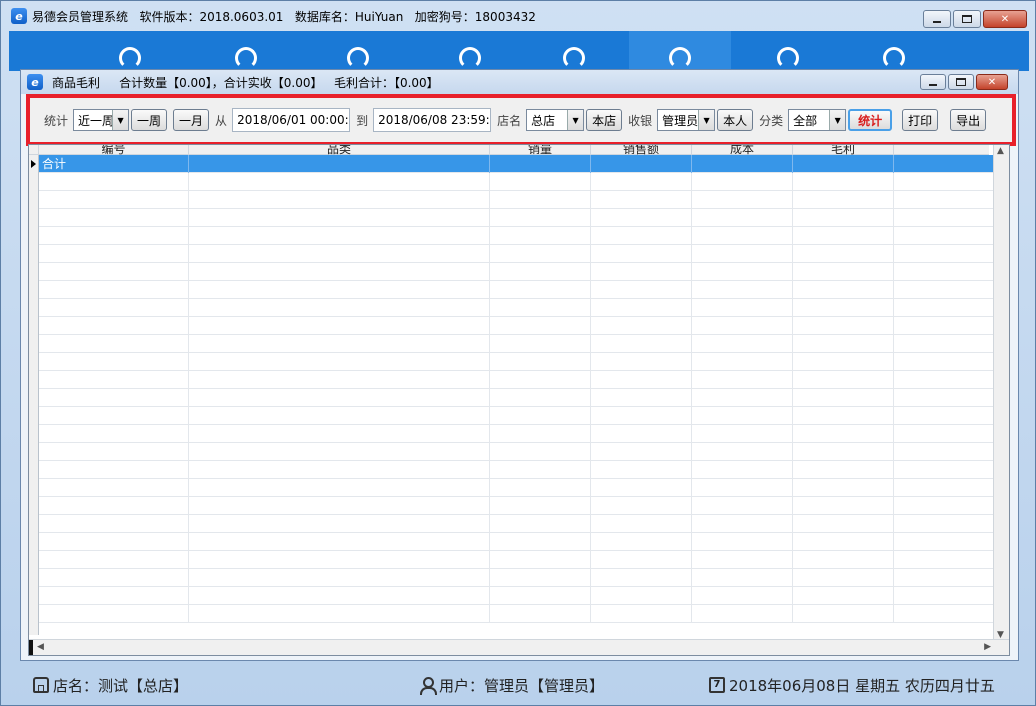 Image resolution: width=1036 pixels, height=706 pixels. What do you see at coordinates (246, 58) in the screenshot?
I see `nav-users-icon` at bounding box center [246, 58].